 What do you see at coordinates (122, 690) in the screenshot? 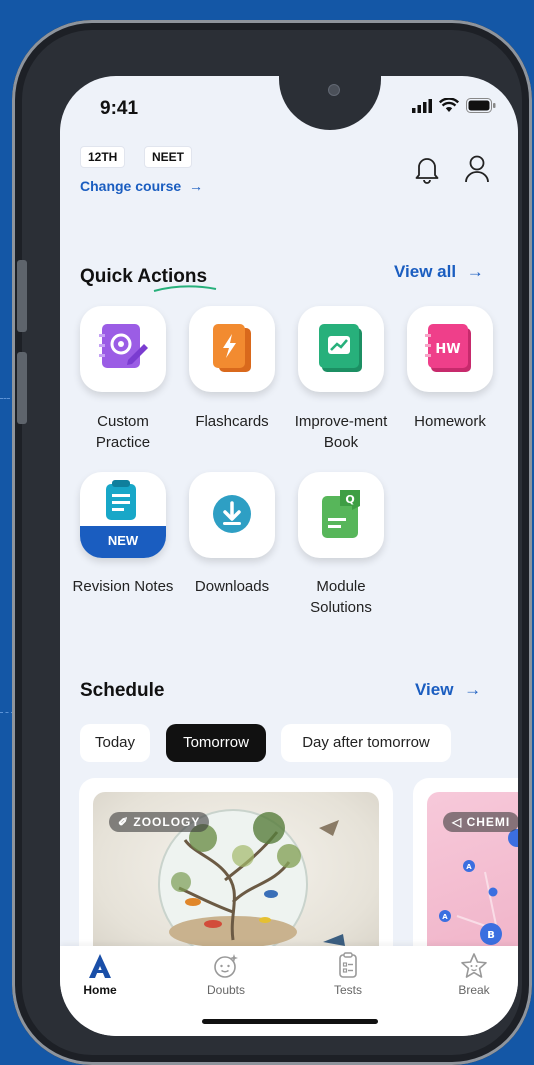
I see `schedule-title: Schedule` at bounding box center [122, 690].